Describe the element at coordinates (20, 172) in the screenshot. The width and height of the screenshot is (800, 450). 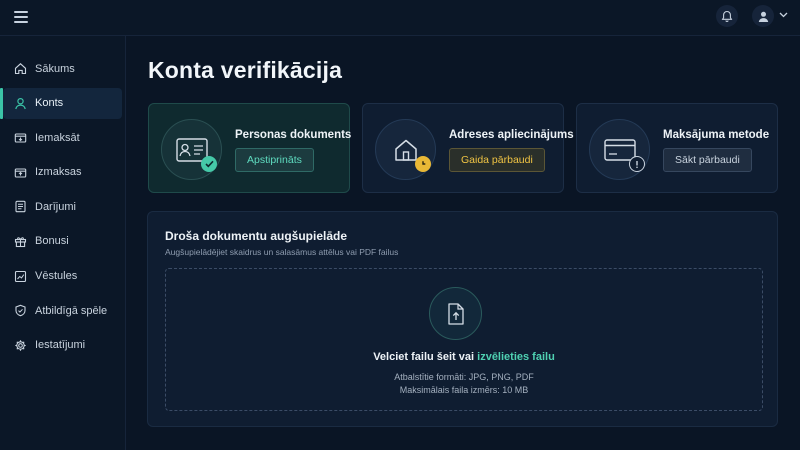
I see `wallet-out-icon` at that location.